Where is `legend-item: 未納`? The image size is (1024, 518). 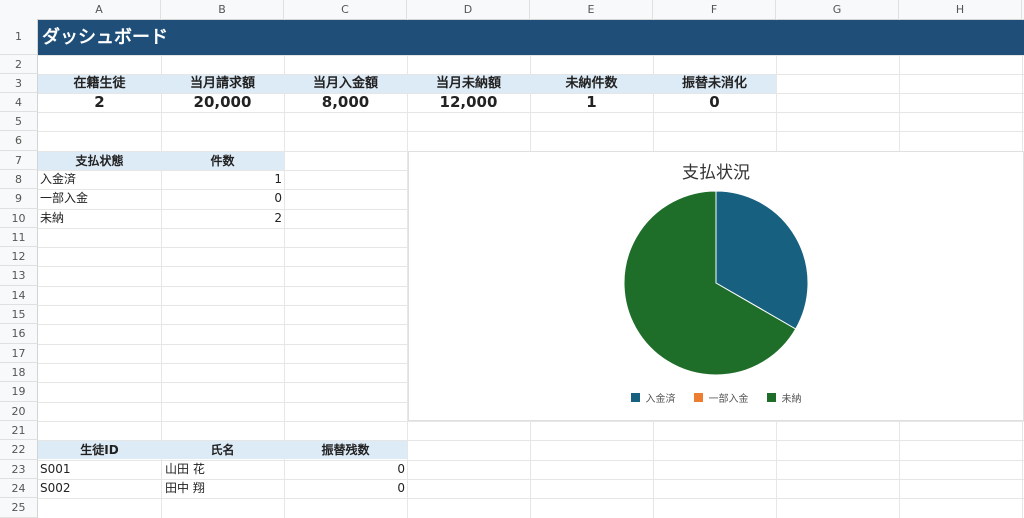 legend-item: 未納 is located at coordinates (784, 397).